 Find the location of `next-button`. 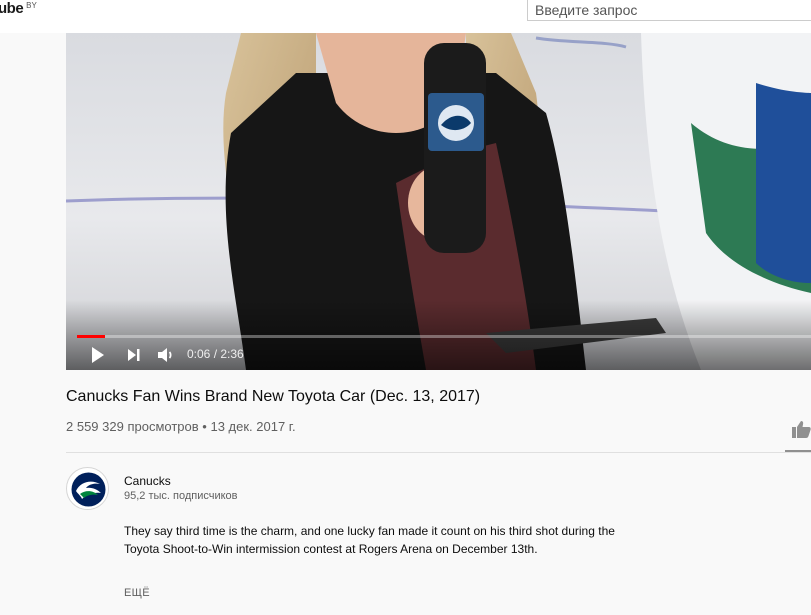

next-button is located at coordinates (134, 355).